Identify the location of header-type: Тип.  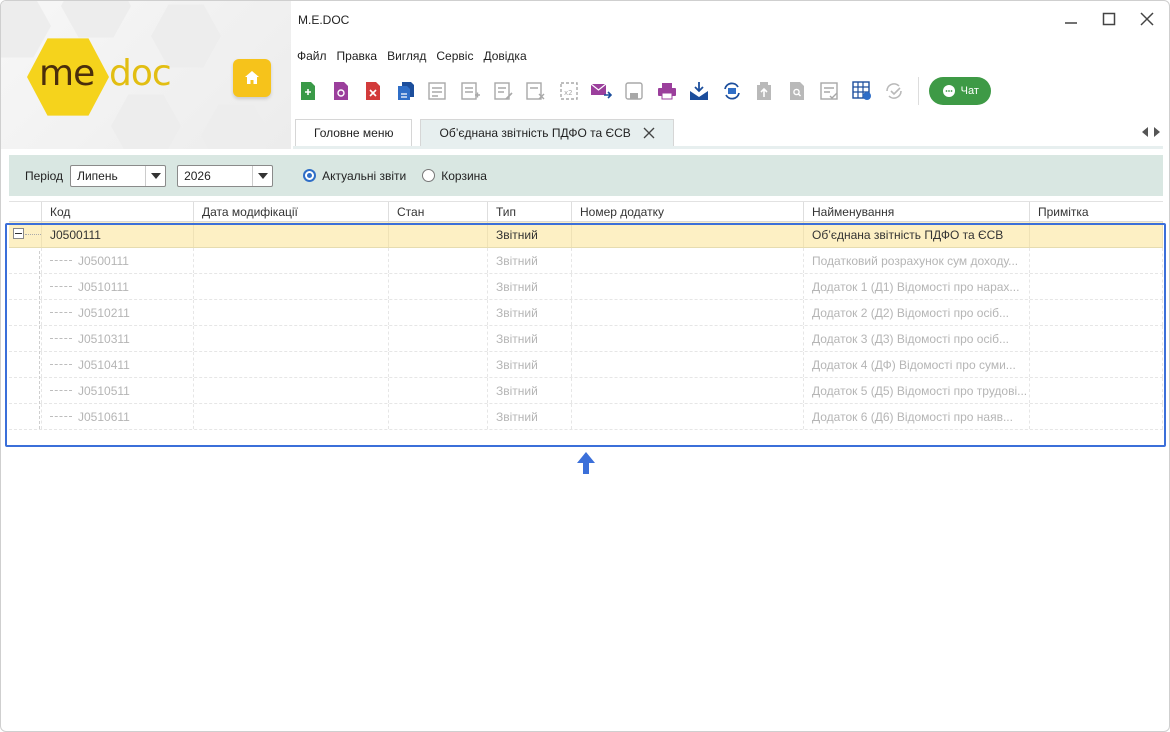
(530, 211).